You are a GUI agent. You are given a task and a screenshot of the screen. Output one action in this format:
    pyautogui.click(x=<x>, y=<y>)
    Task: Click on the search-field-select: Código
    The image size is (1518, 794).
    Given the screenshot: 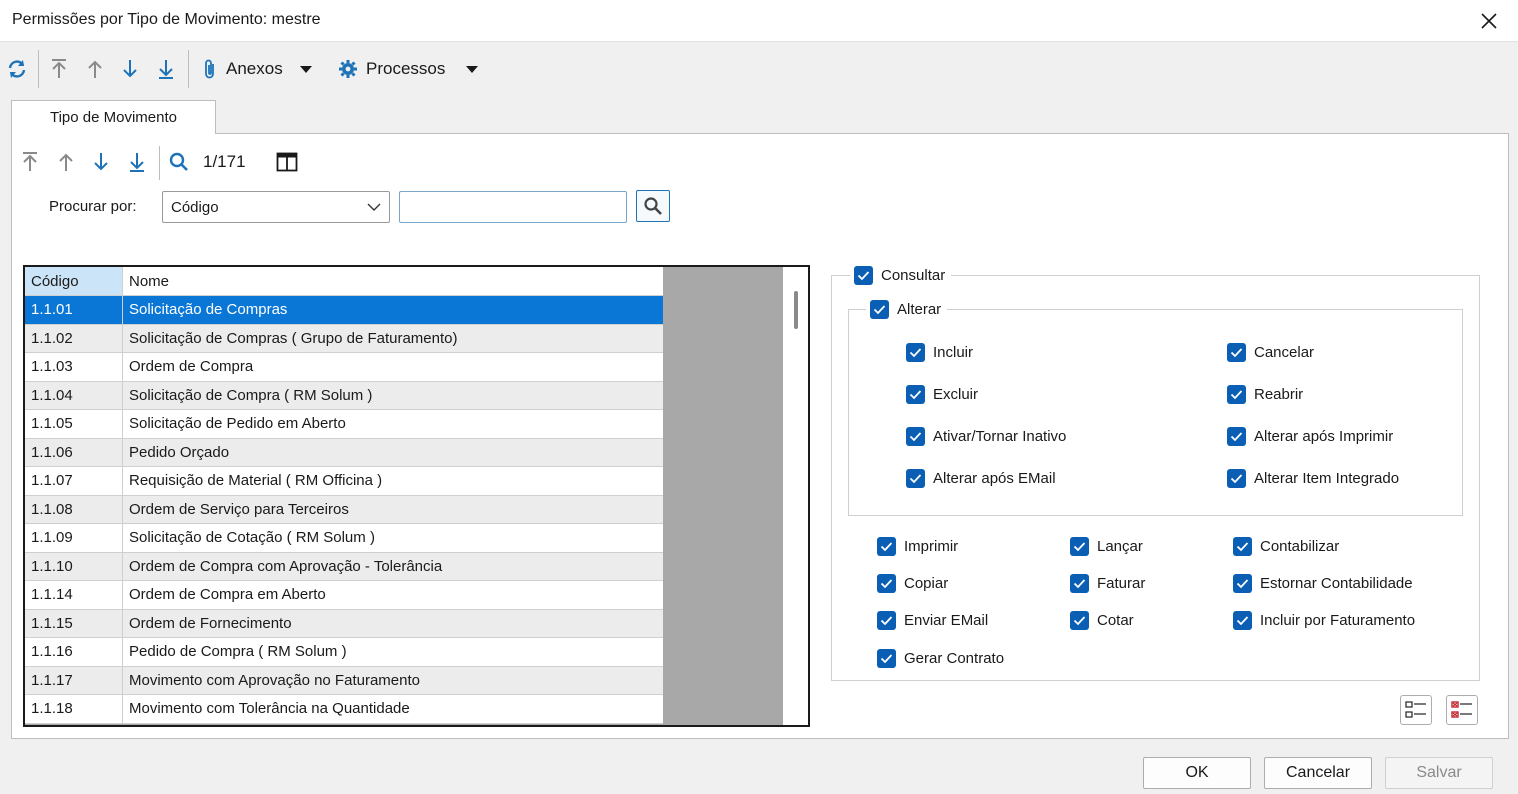 What is the action you would take?
    pyautogui.click(x=276, y=207)
    